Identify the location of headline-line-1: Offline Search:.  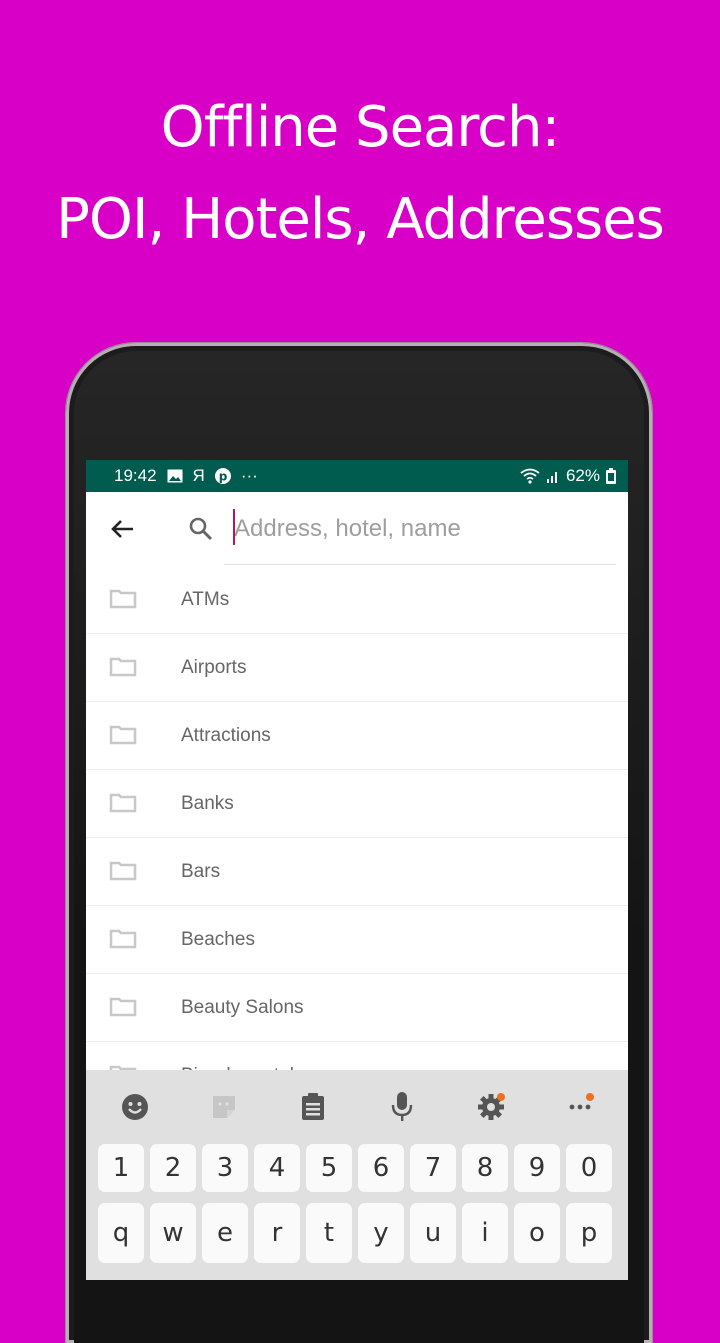
(360, 127).